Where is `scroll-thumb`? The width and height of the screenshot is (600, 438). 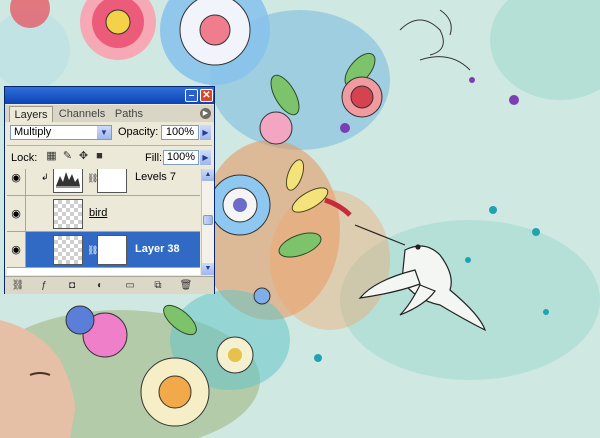
scroll-thumb is located at coordinates (208, 220).